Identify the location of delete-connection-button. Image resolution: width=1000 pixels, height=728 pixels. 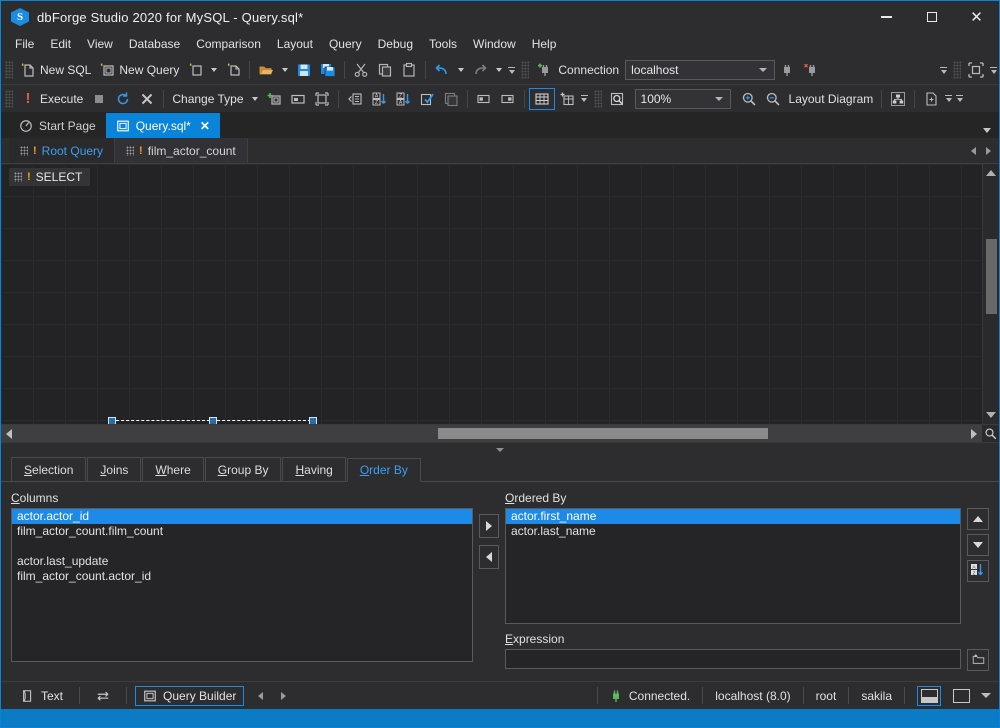
(811, 70).